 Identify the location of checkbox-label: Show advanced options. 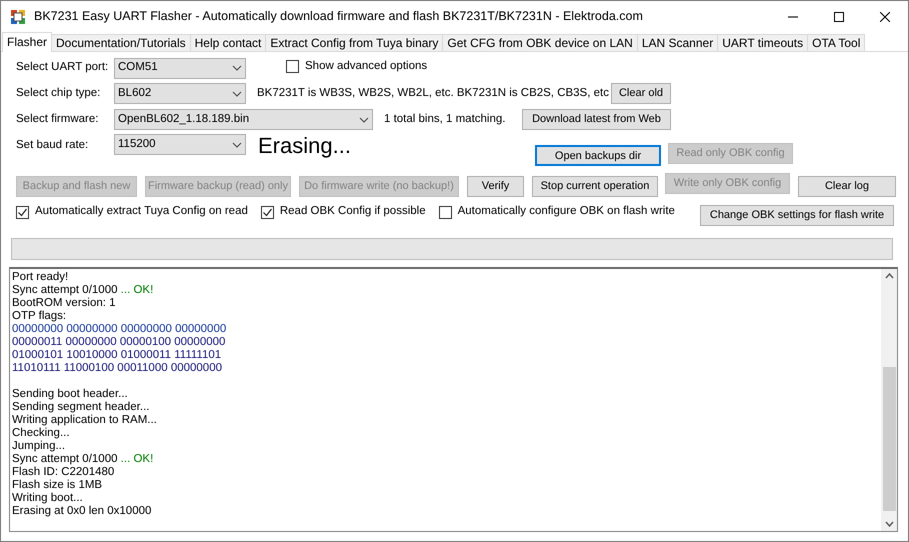
(366, 67).